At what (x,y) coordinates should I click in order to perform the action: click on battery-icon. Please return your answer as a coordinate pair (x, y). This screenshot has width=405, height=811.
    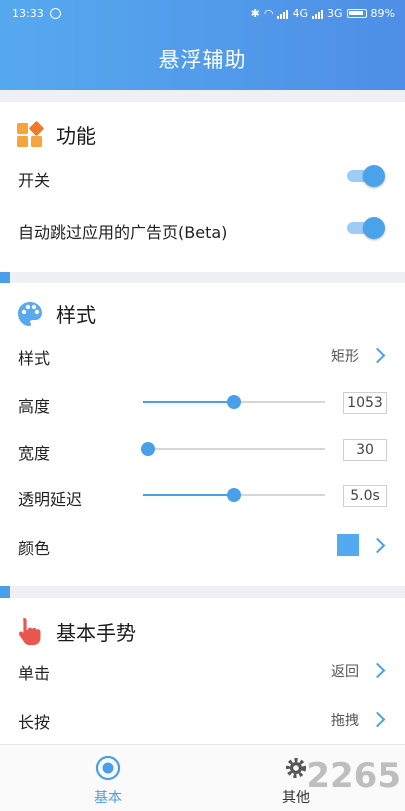
    Looking at the image, I should click on (356, 13).